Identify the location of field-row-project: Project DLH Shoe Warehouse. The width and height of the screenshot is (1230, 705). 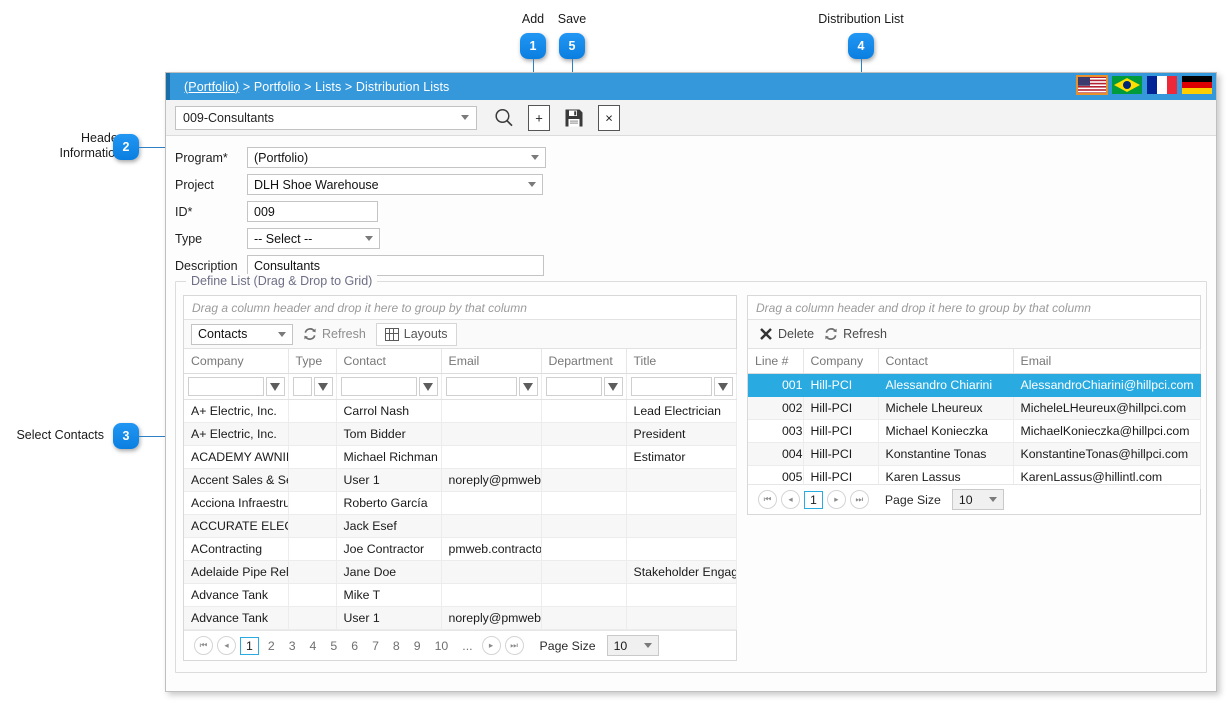
(695, 184).